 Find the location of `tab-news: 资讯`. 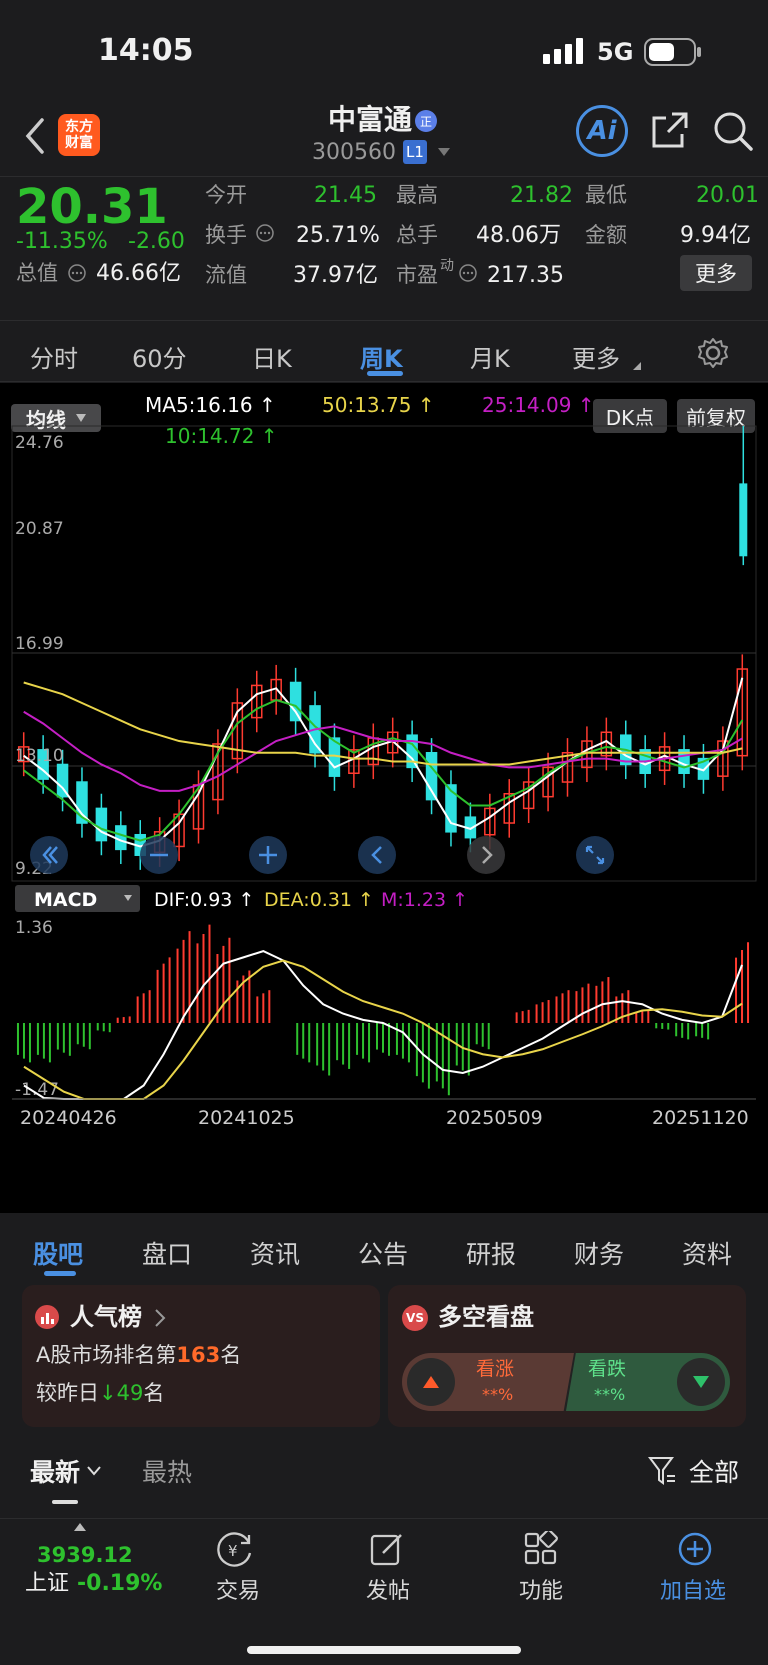

tab-news: 资讯 is located at coordinates (275, 1253).